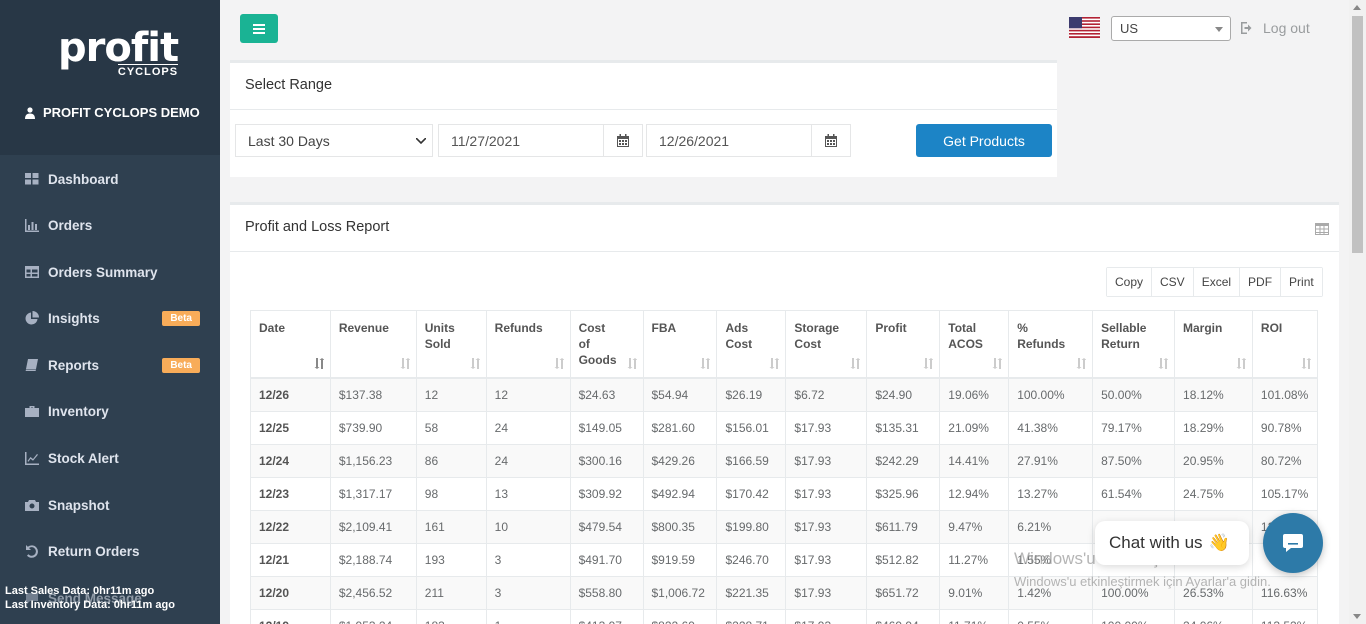 Image resolution: width=1366 pixels, height=624 pixels. Describe the element at coordinates (118, 53) in the screenshot. I see `brand-logo: profit CYCLOPS` at that location.